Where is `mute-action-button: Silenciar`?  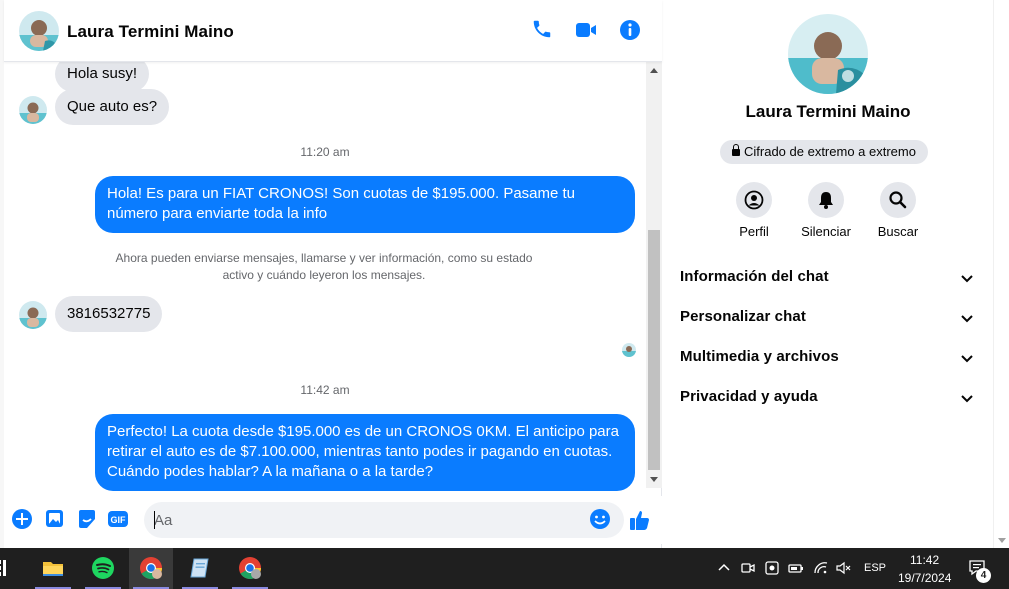 mute-action-button: Silenciar is located at coordinates (826, 210).